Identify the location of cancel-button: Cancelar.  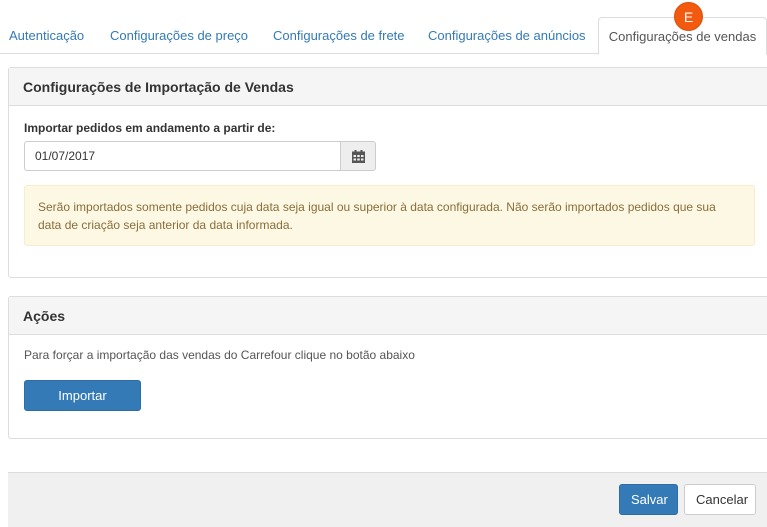
(720, 499).